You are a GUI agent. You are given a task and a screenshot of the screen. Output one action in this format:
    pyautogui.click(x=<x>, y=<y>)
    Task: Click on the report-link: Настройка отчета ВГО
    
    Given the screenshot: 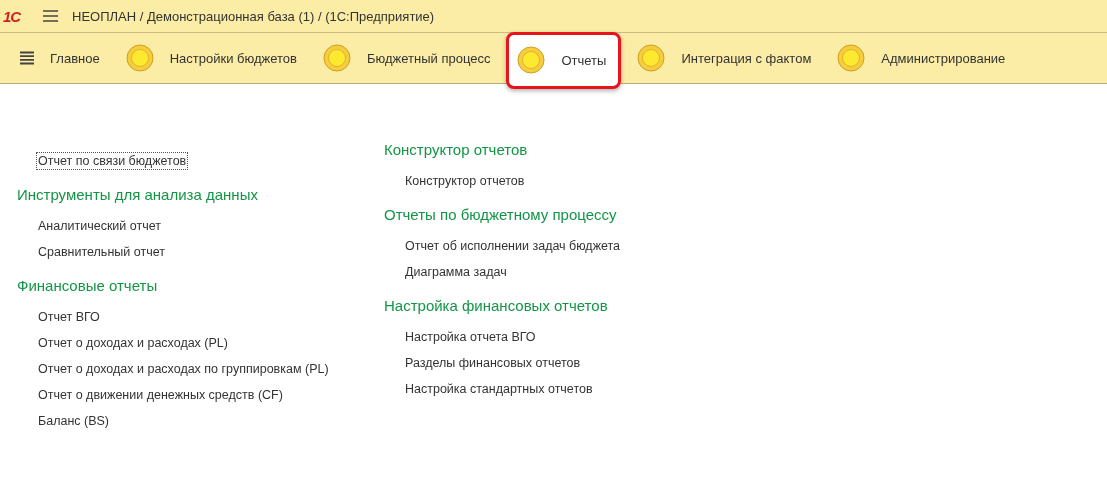 What is the action you would take?
    pyautogui.click(x=470, y=337)
    